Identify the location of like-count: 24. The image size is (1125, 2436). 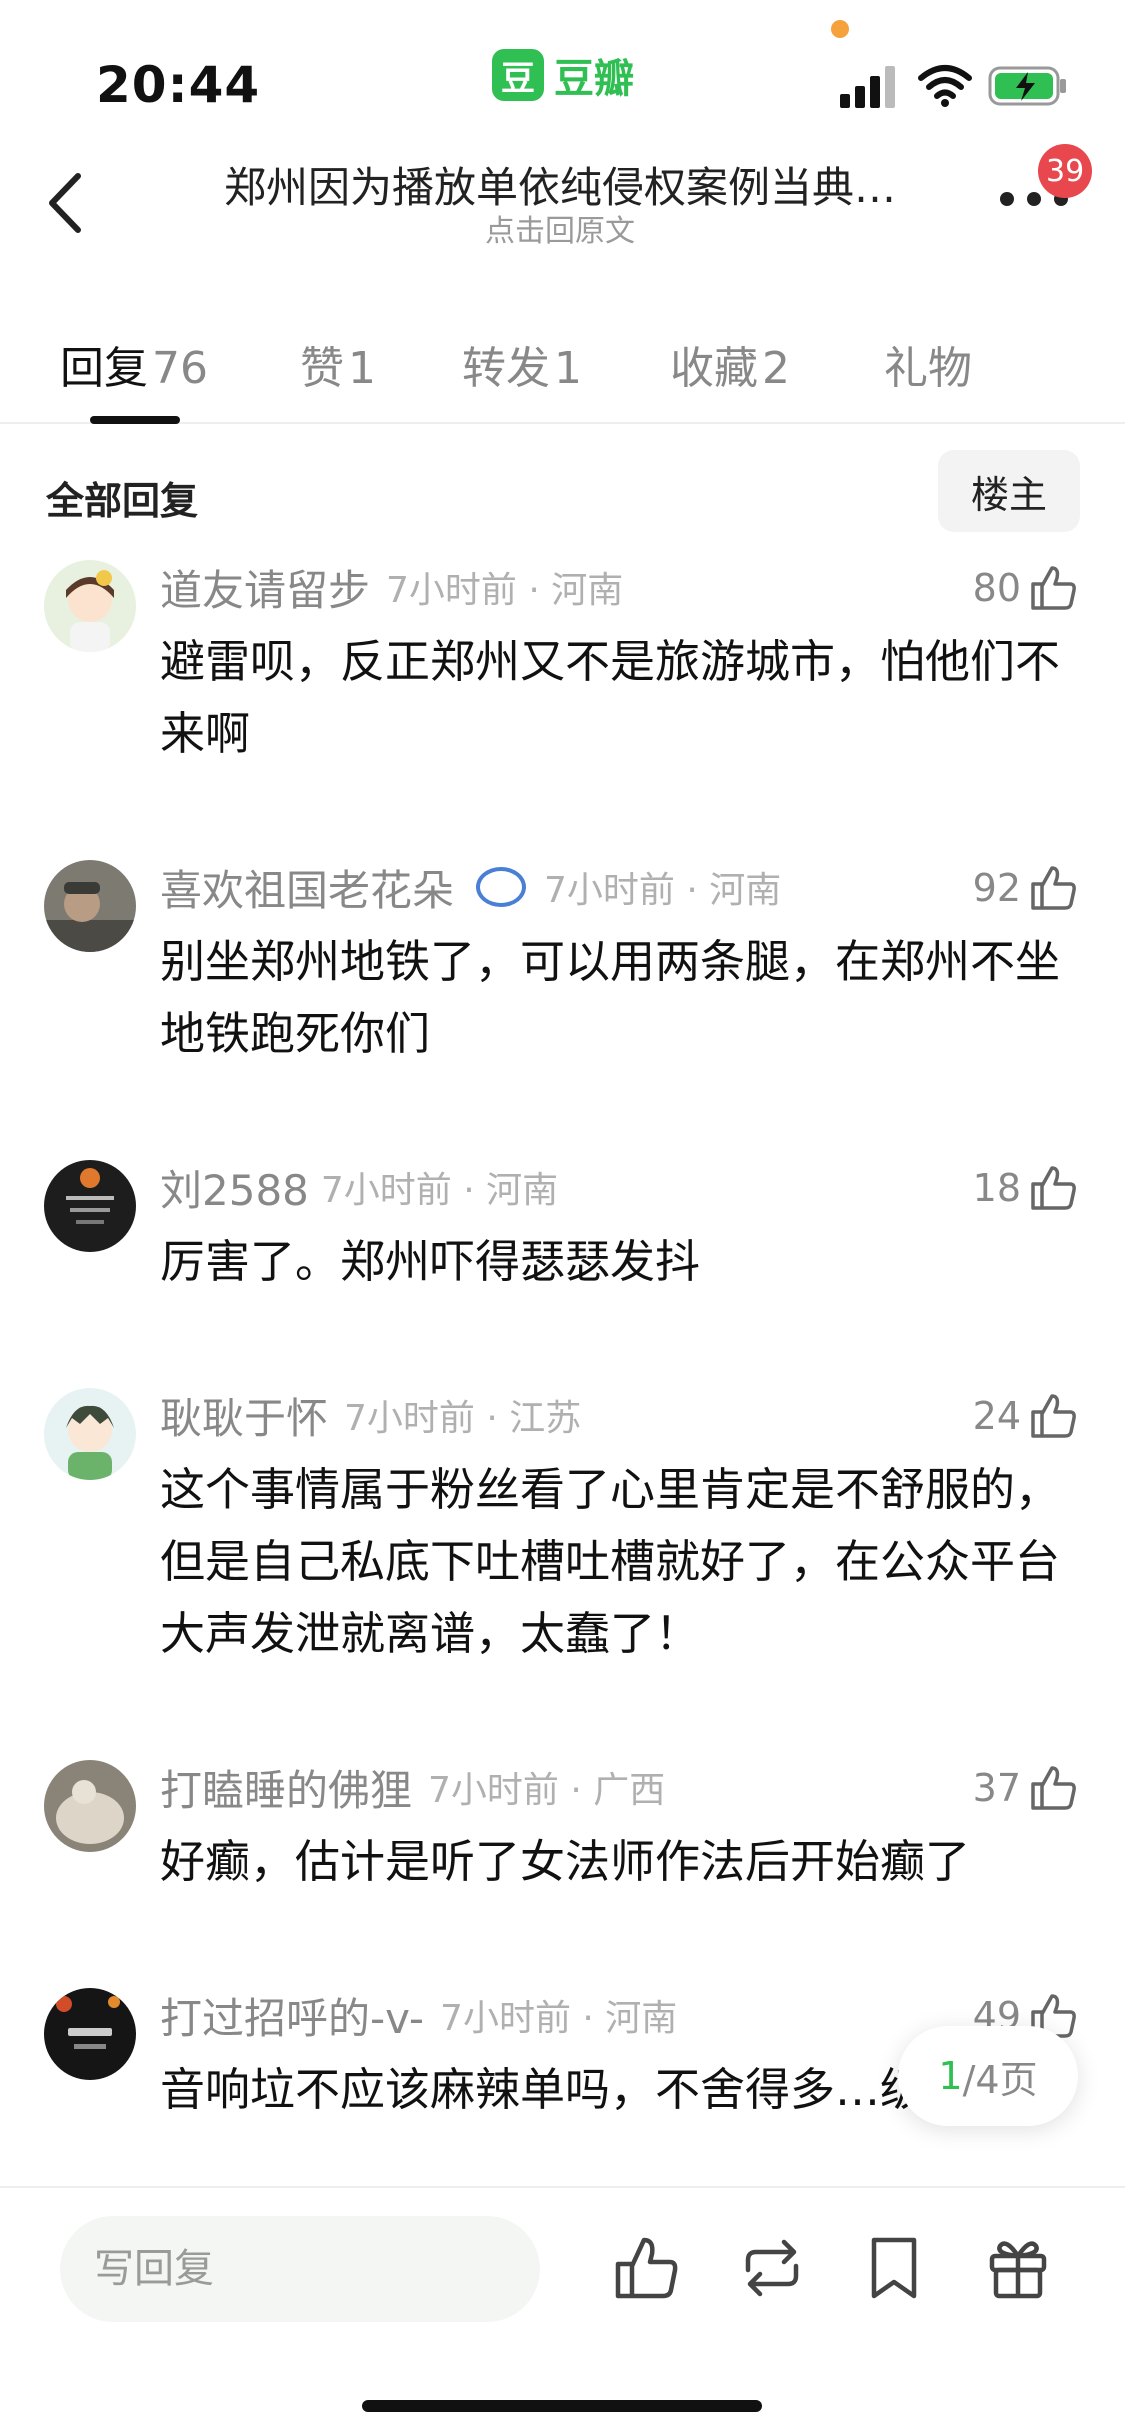
(996, 1416).